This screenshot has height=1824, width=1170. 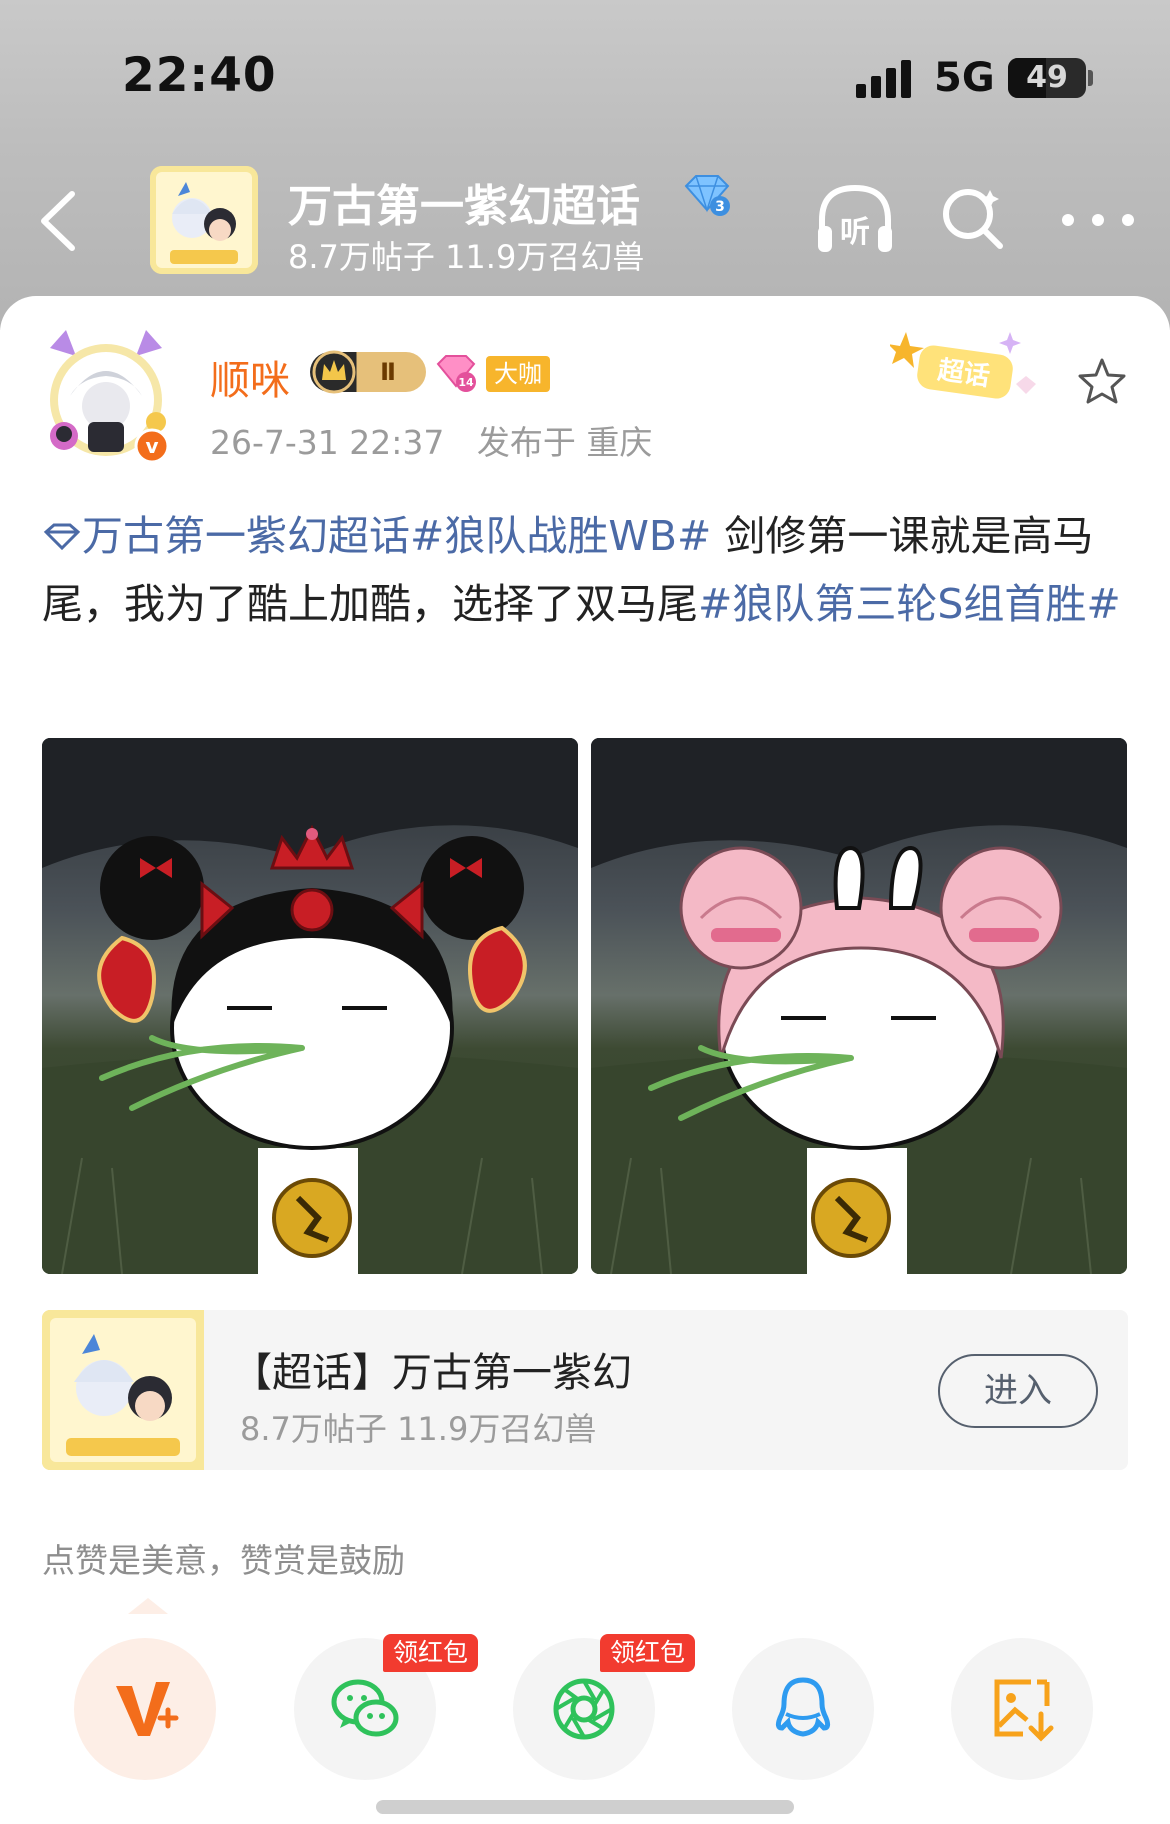 What do you see at coordinates (334, 372) in the screenshot?
I see `crown-icon` at bounding box center [334, 372].